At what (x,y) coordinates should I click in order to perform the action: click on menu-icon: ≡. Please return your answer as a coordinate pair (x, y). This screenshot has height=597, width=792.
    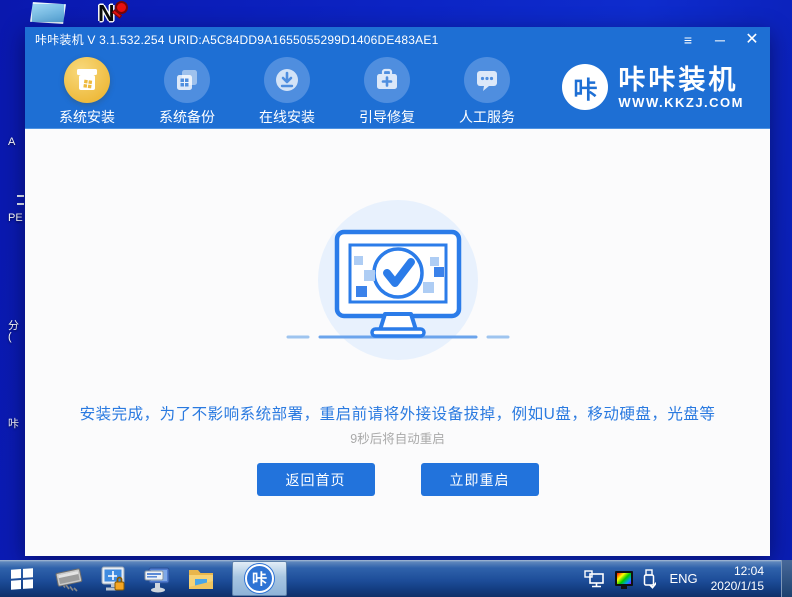
    Looking at the image, I should click on (688, 40).